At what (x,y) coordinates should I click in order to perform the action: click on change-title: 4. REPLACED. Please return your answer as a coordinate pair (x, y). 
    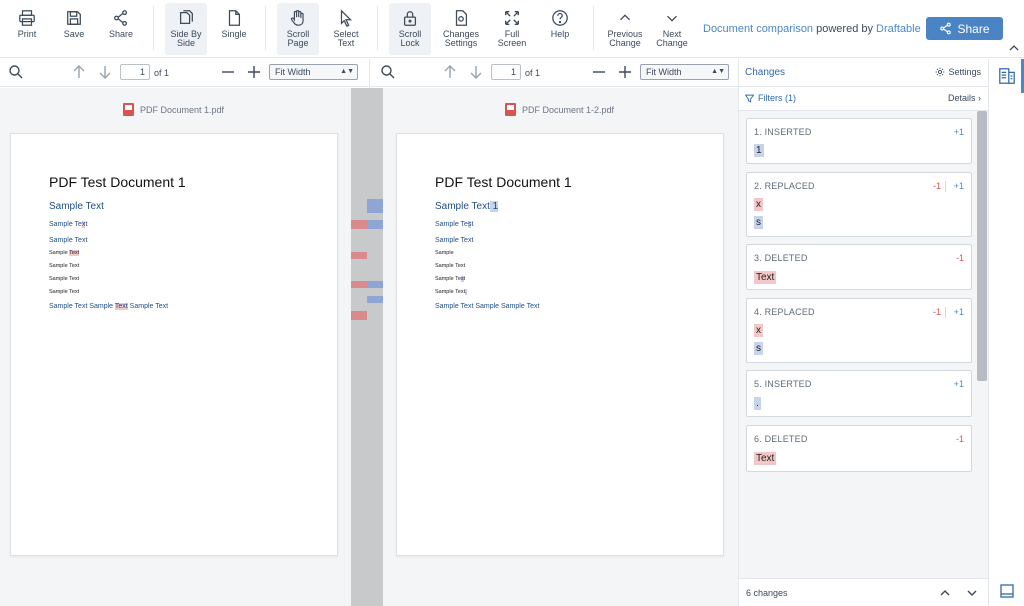
    Looking at the image, I should click on (784, 312).